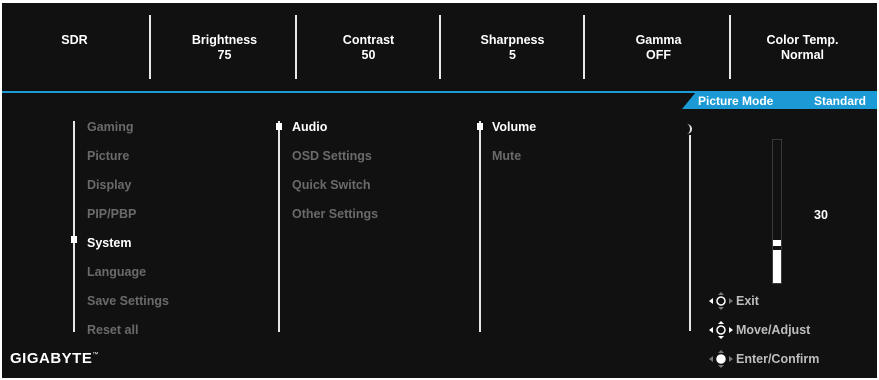  I want to click on submenu-item-volume: Volume, so click(514, 127).